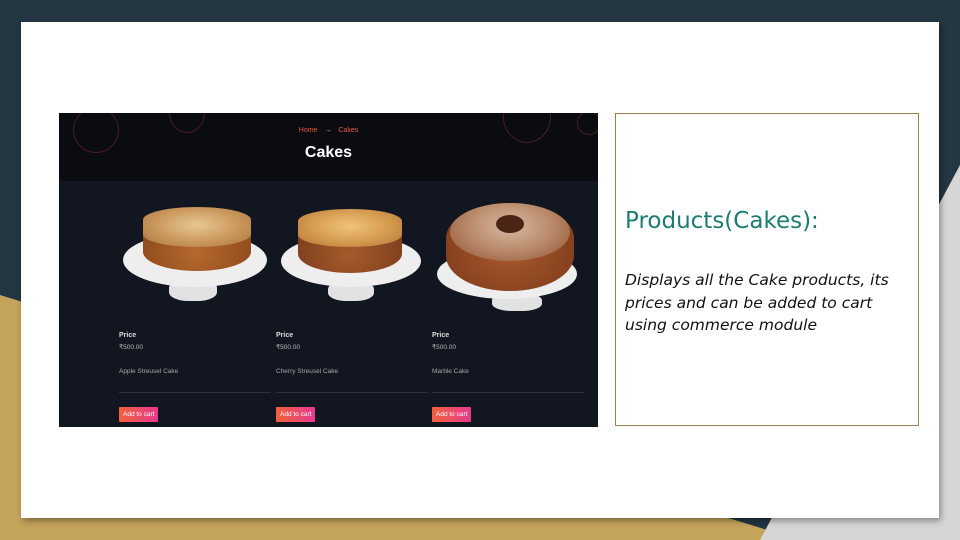 The image size is (960, 540). I want to click on page-hero: Home → Cakes Cakes, so click(328, 147).